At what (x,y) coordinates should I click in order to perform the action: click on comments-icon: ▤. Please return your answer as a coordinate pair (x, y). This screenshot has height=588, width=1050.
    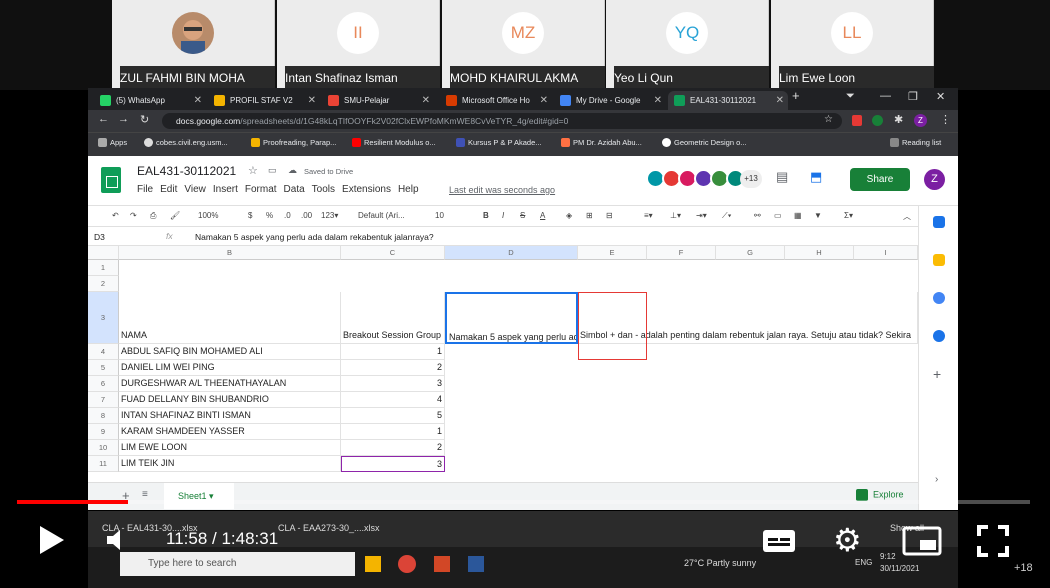
    Looking at the image, I should click on (782, 177).